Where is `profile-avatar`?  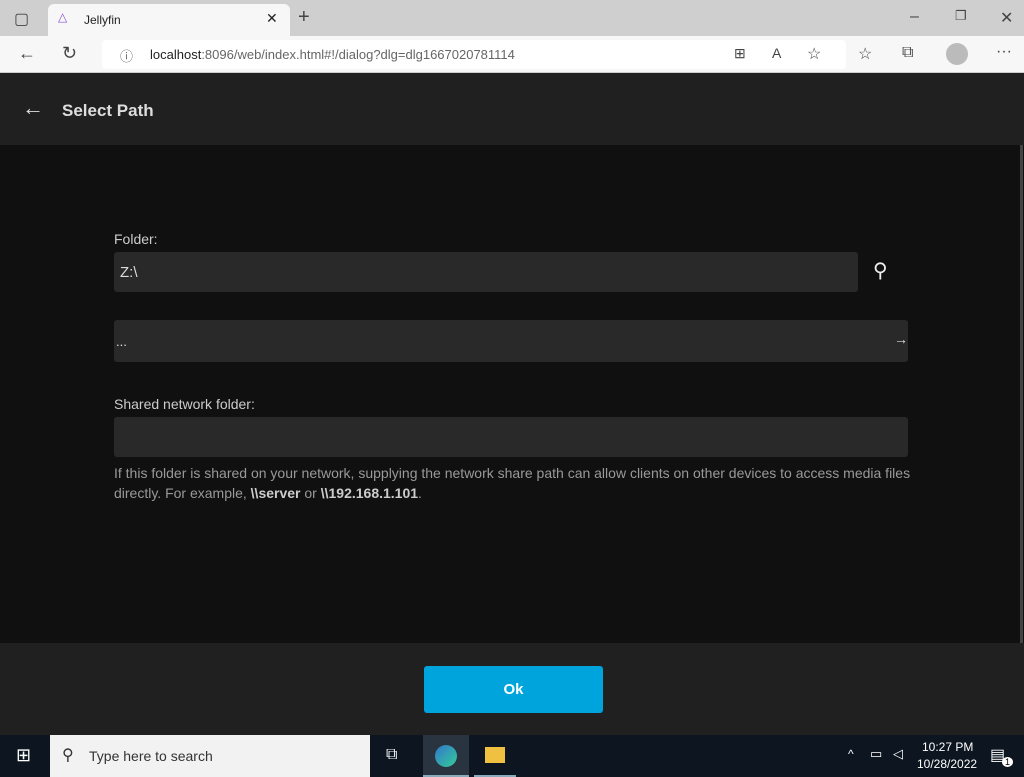 profile-avatar is located at coordinates (957, 54).